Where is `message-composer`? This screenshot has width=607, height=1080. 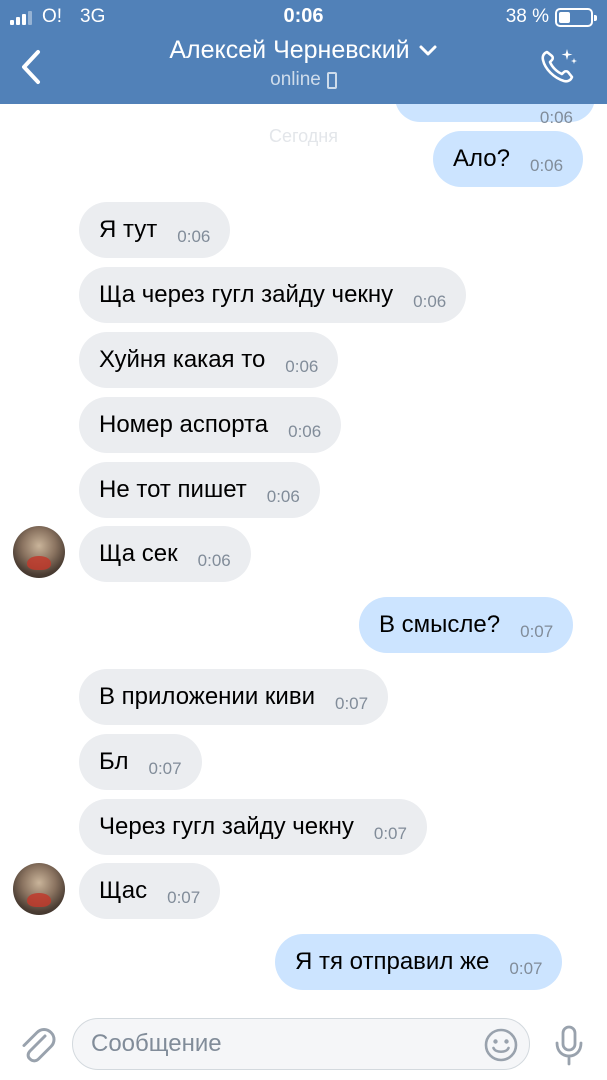
message-composer is located at coordinates (303, 1043).